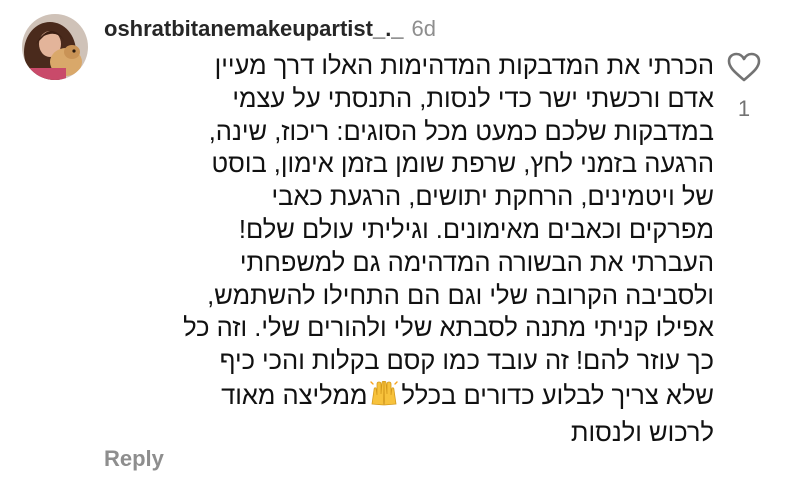 The image size is (800, 487). Describe the element at coordinates (557, 395) in the screenshot. I see `comment-text-fragment: שלא צריך לבלוע כדורים בכלל` at that location.